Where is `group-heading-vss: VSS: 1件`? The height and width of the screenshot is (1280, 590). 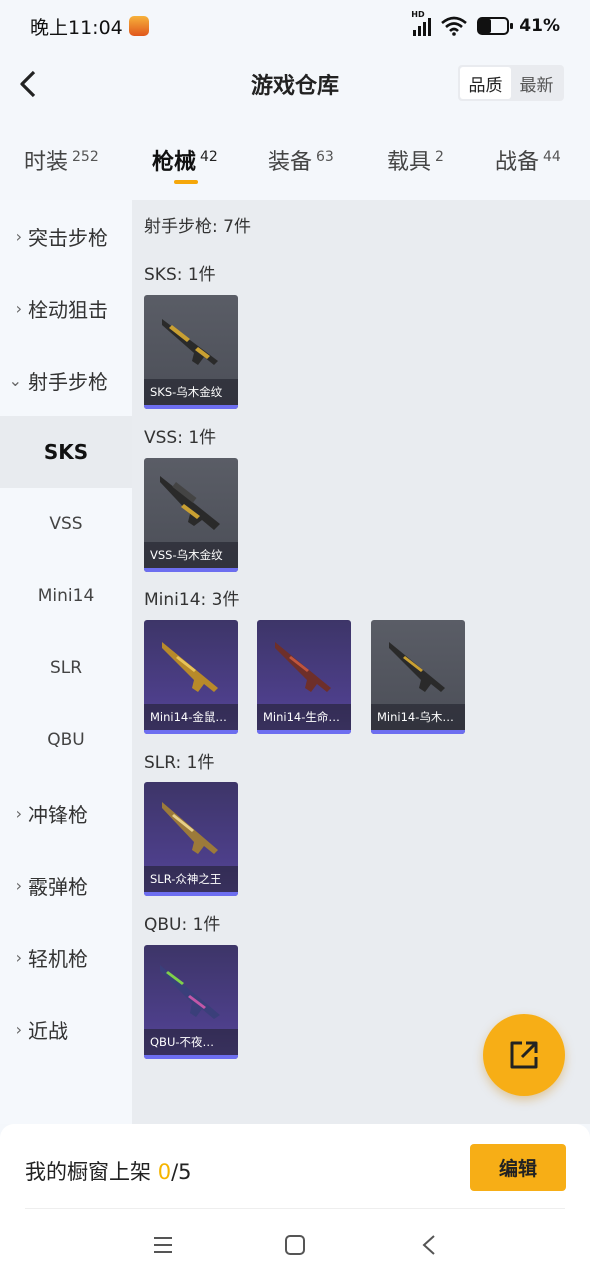 group-heading-vss: VSS: 1件 is located at coordinates (180, 438).